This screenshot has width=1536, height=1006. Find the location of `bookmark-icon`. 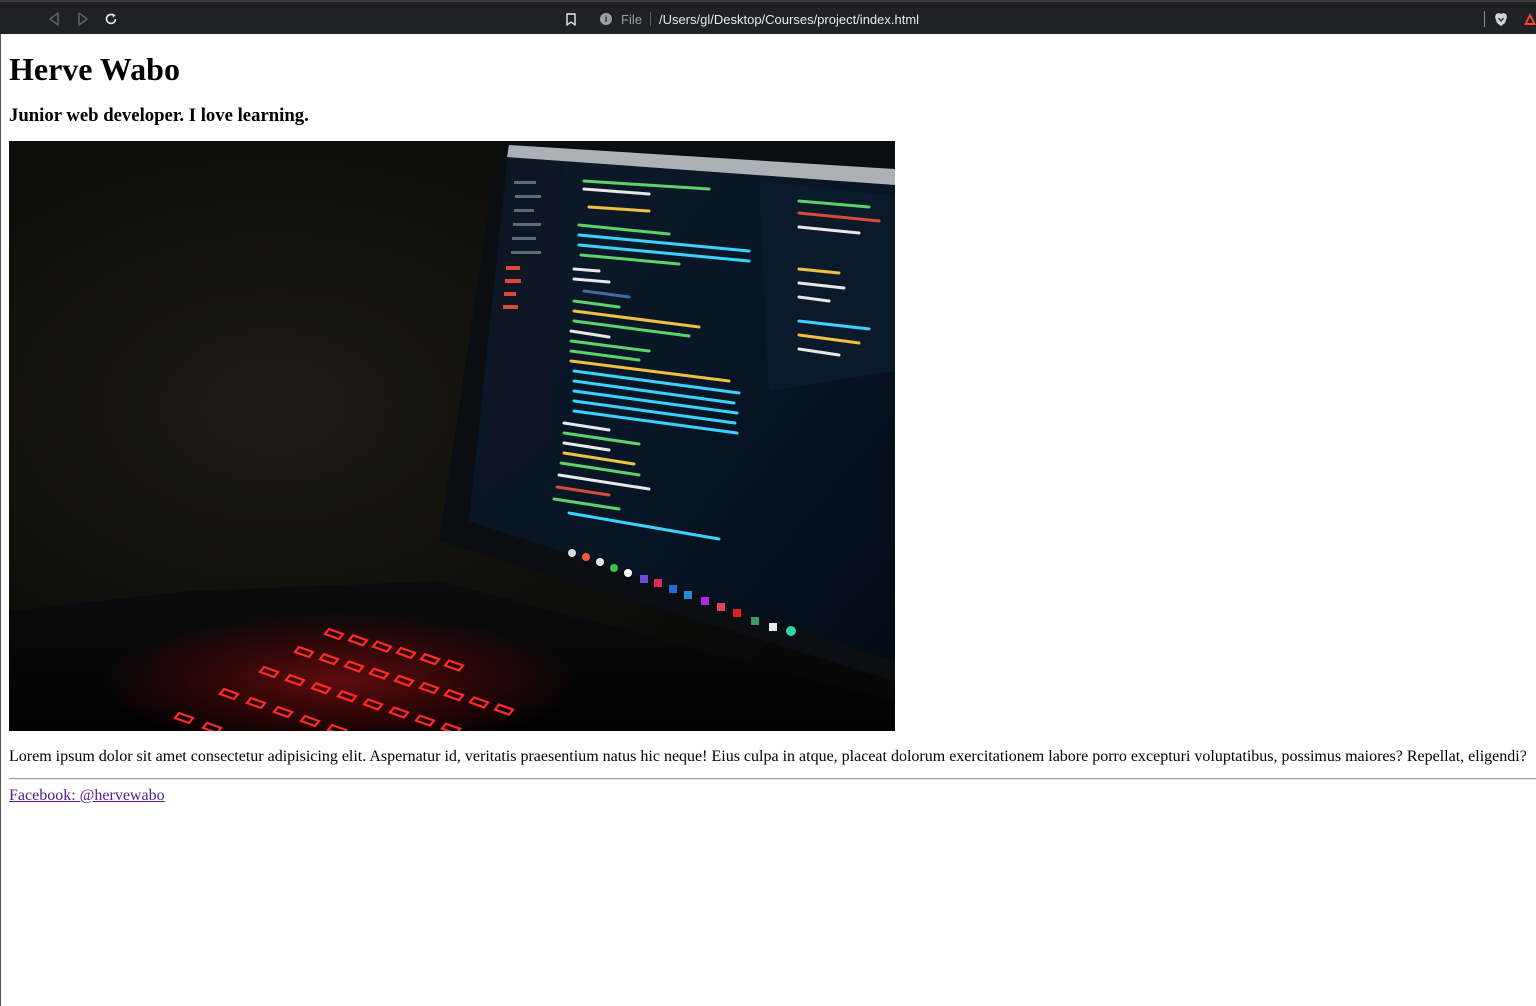

bookmark-icon is located at coordinates (571, 19).